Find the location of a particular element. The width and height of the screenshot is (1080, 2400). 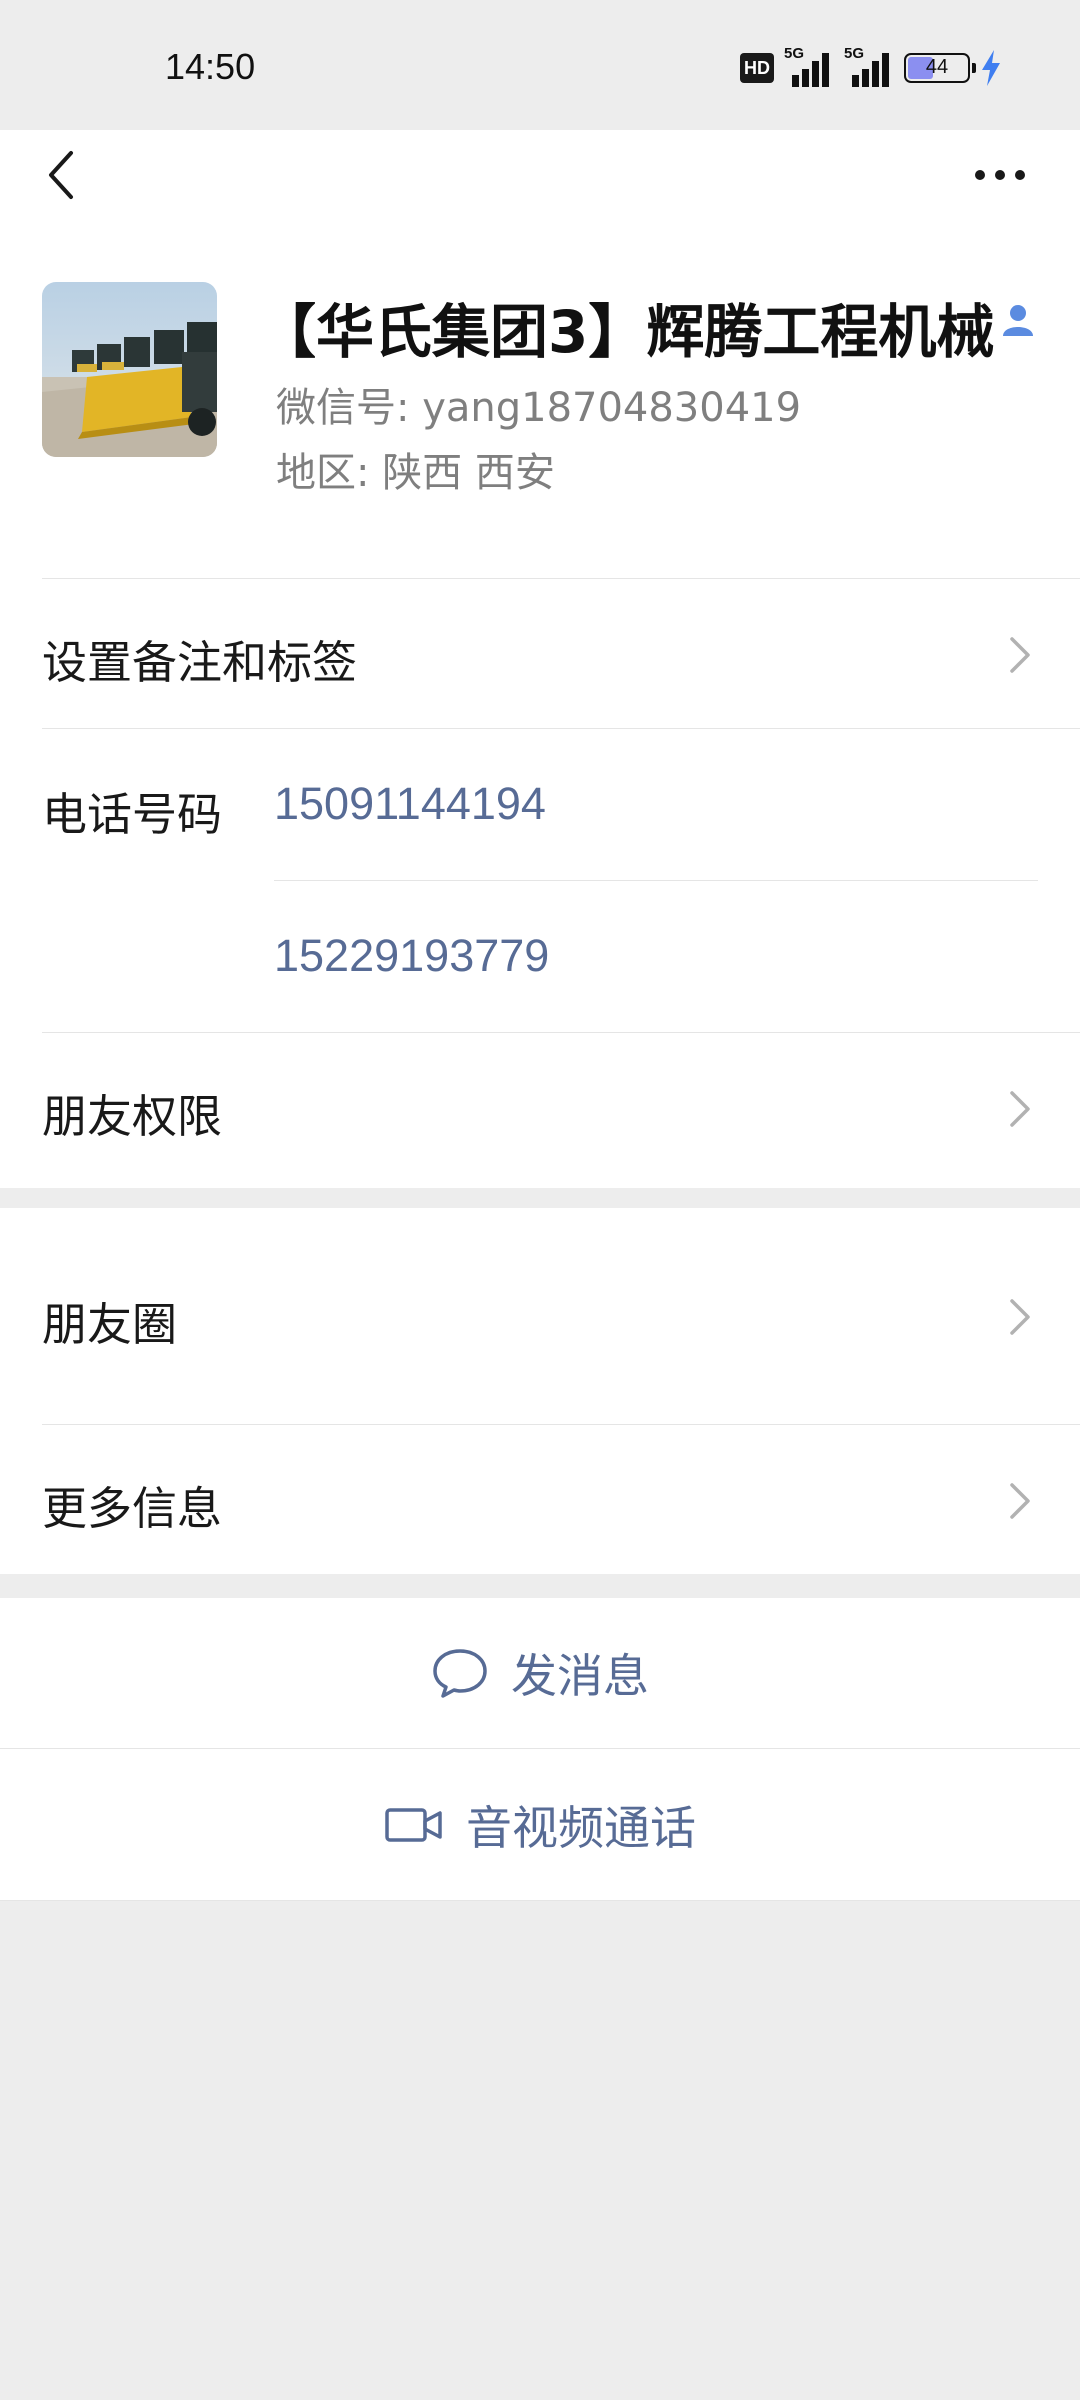

more-dots-icon is located at coordinates (1000, 175).